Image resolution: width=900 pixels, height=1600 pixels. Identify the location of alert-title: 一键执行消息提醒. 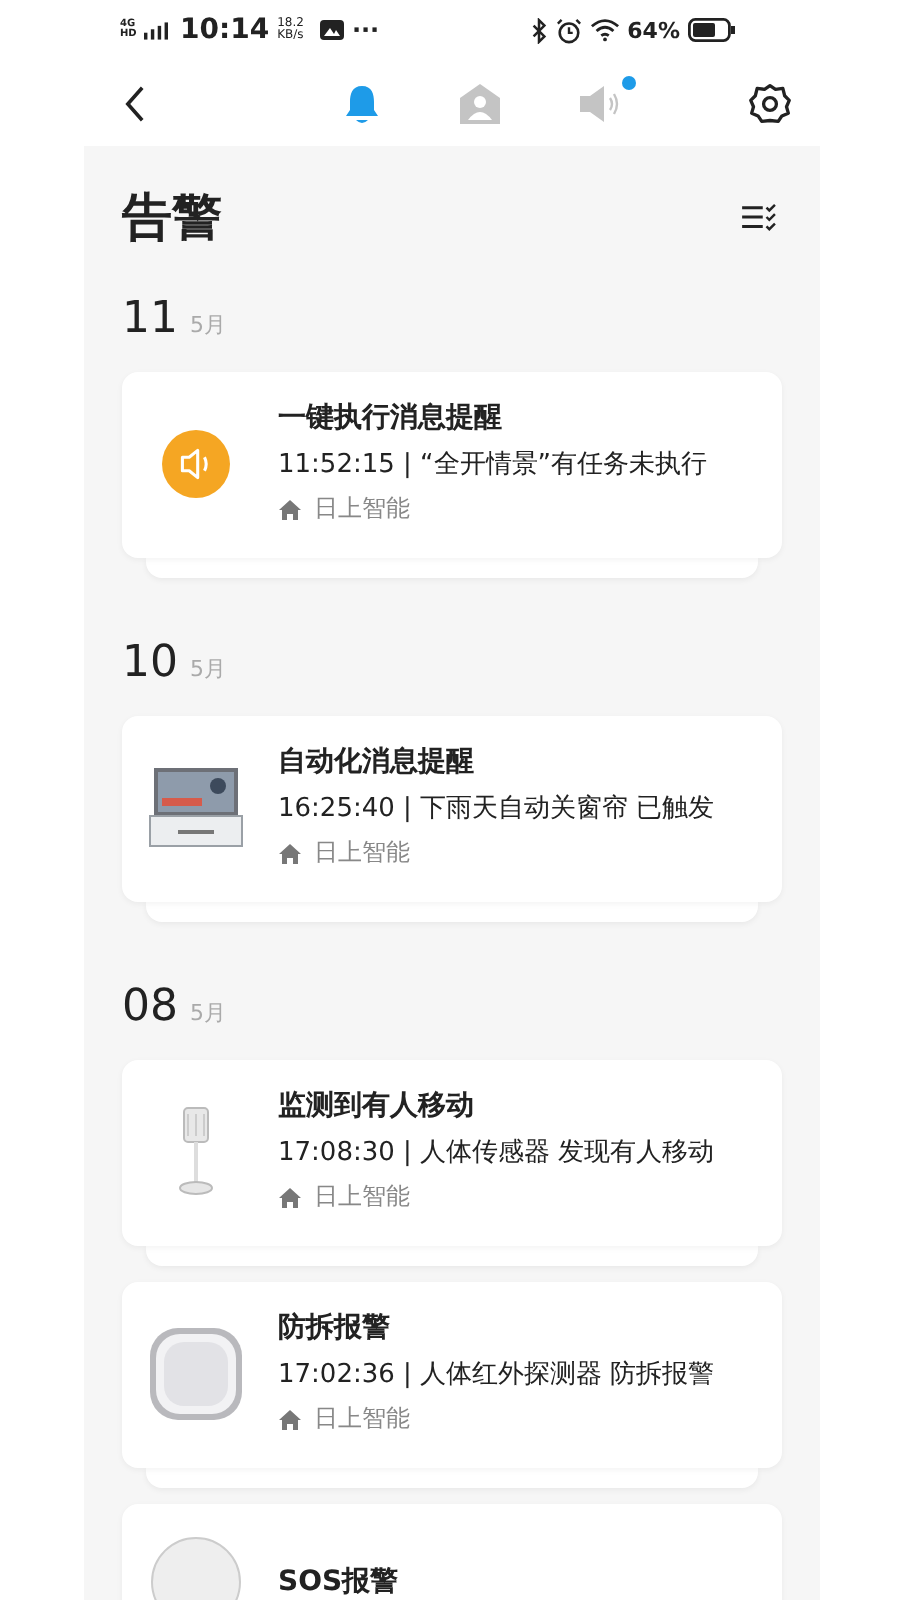
(391, 418).